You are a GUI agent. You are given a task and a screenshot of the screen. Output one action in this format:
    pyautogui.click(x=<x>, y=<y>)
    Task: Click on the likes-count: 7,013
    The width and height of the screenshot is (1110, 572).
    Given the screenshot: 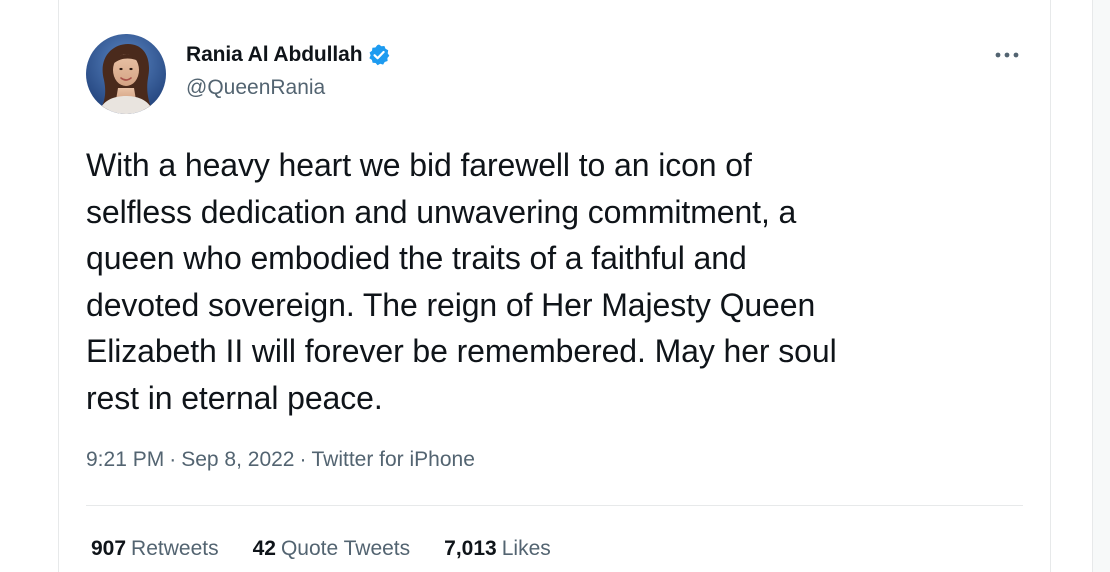 What is the action you would take?
    pyautogui.click(x=470, y=548)
    